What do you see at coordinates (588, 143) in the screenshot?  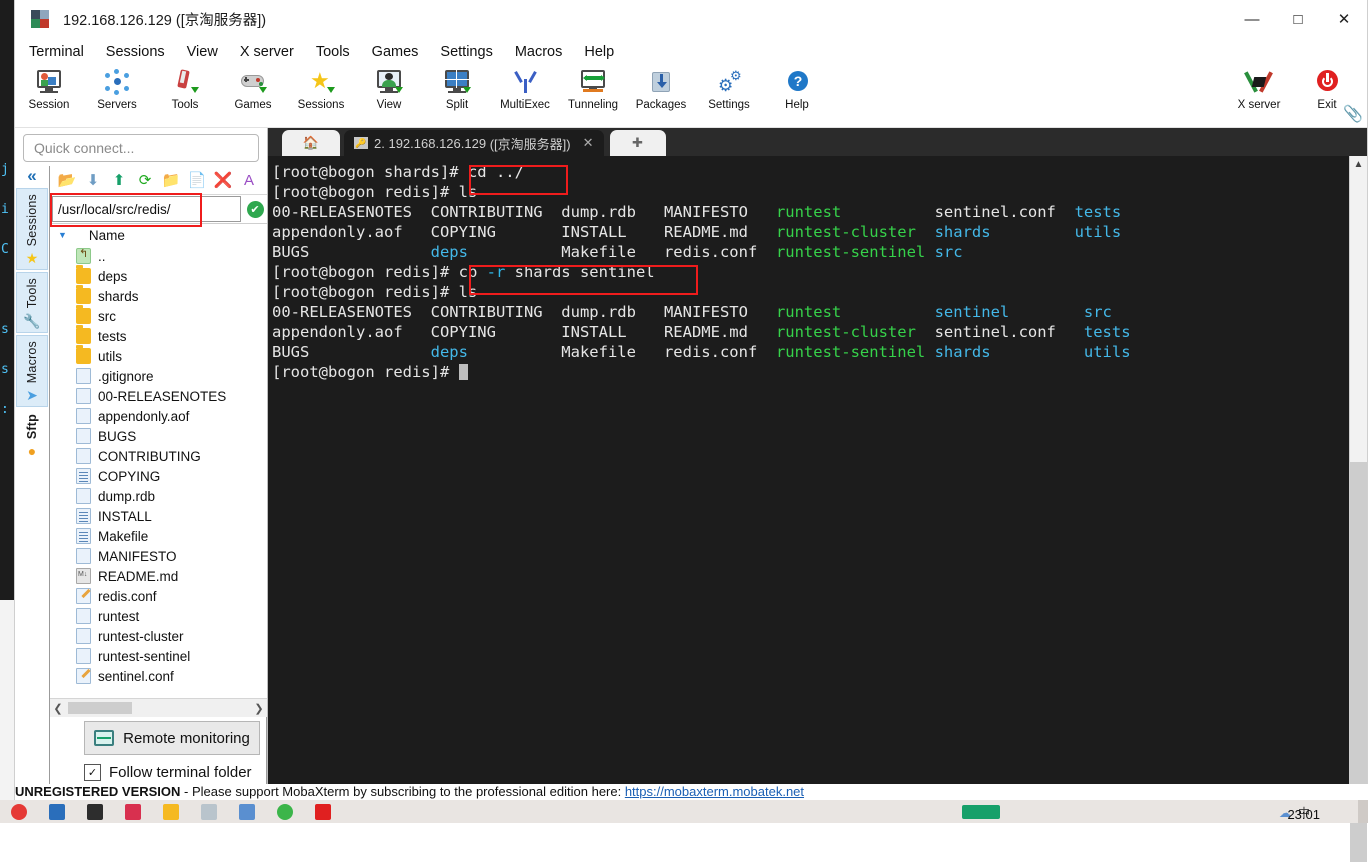 I see `tab-close-icon: ✕` at bounding box center [588, 143].